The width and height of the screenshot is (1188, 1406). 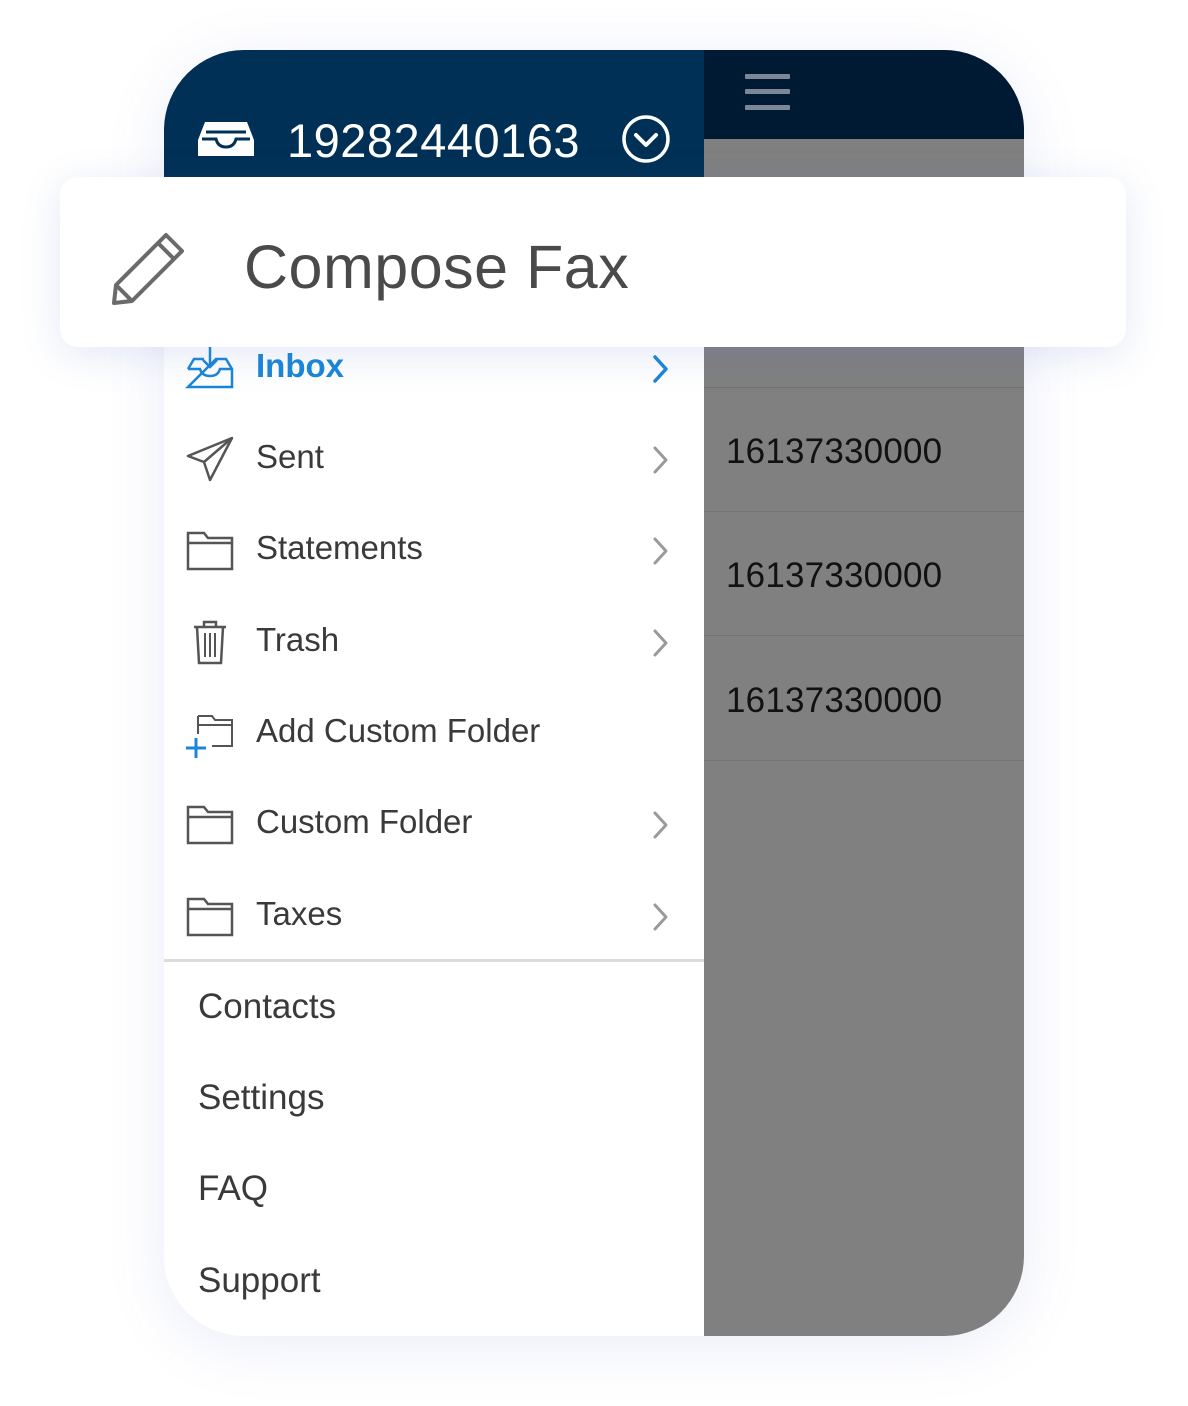 I want to click on paper-plane-icon, so click(x=210, y=459).